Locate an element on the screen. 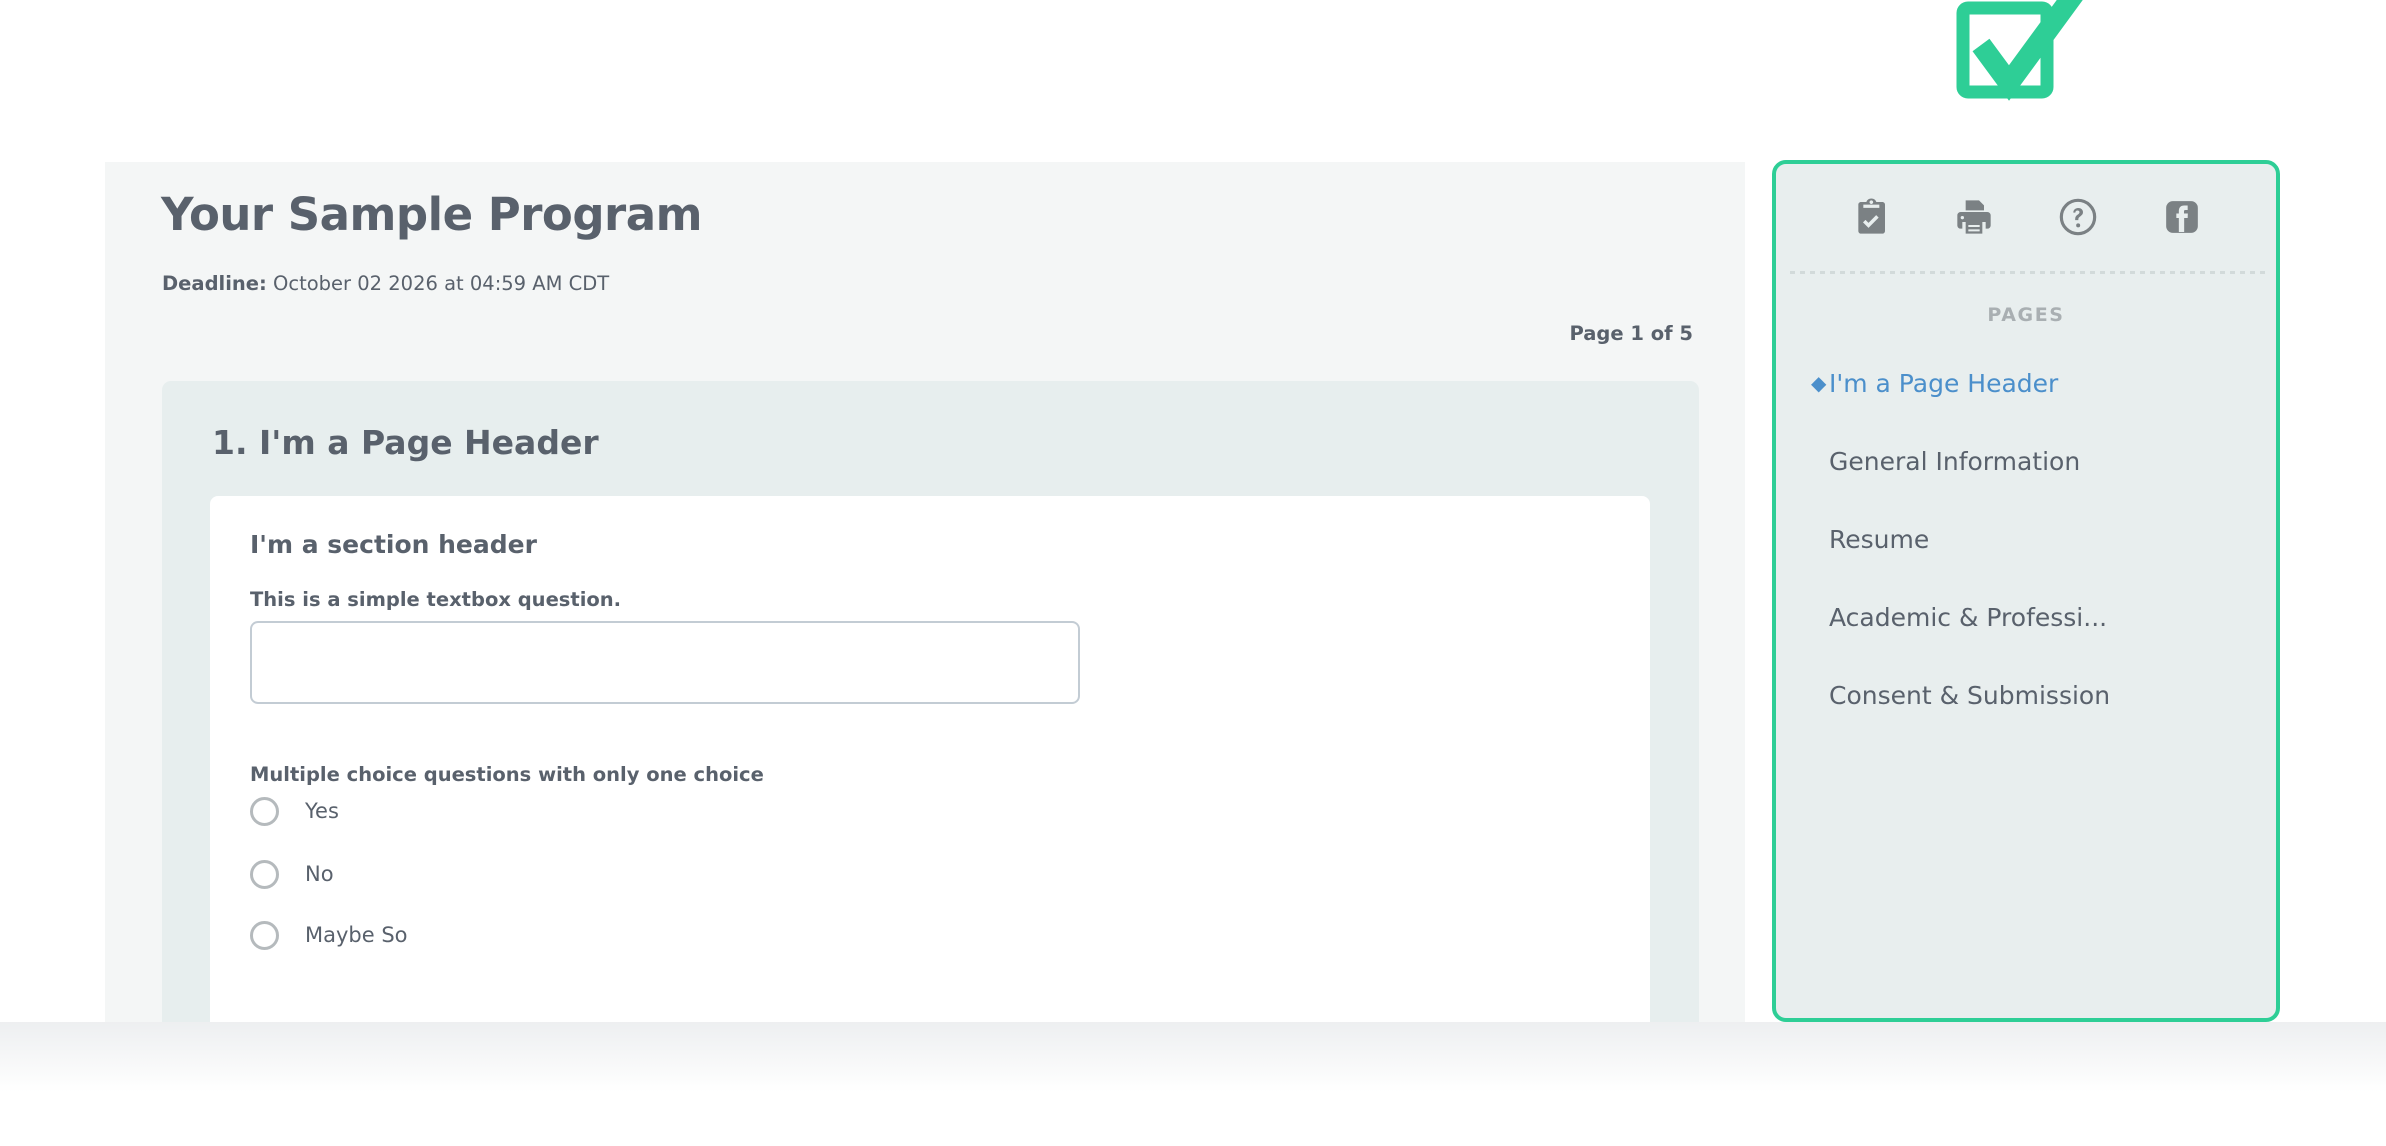  app-logo is located at coordinates (2022, 55).